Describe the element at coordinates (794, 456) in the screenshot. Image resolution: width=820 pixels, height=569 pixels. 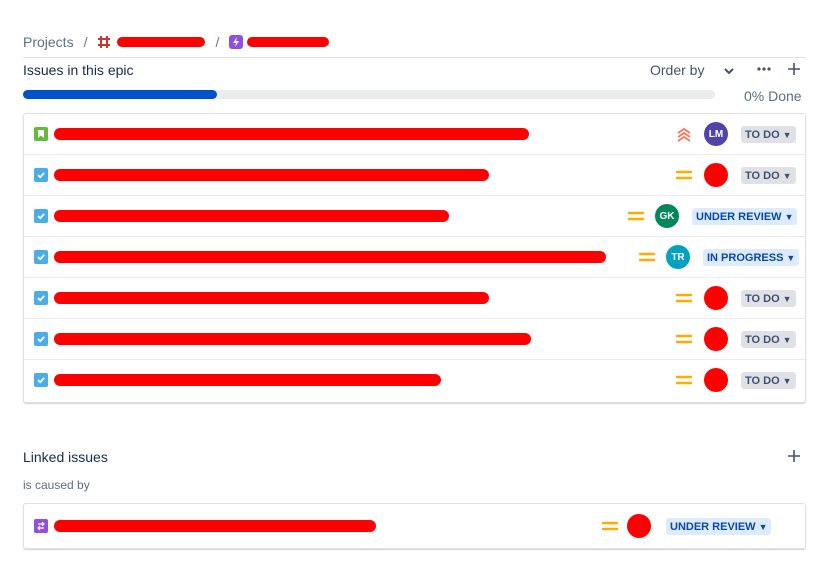
I see `add-linked-issue-icon` at that location.